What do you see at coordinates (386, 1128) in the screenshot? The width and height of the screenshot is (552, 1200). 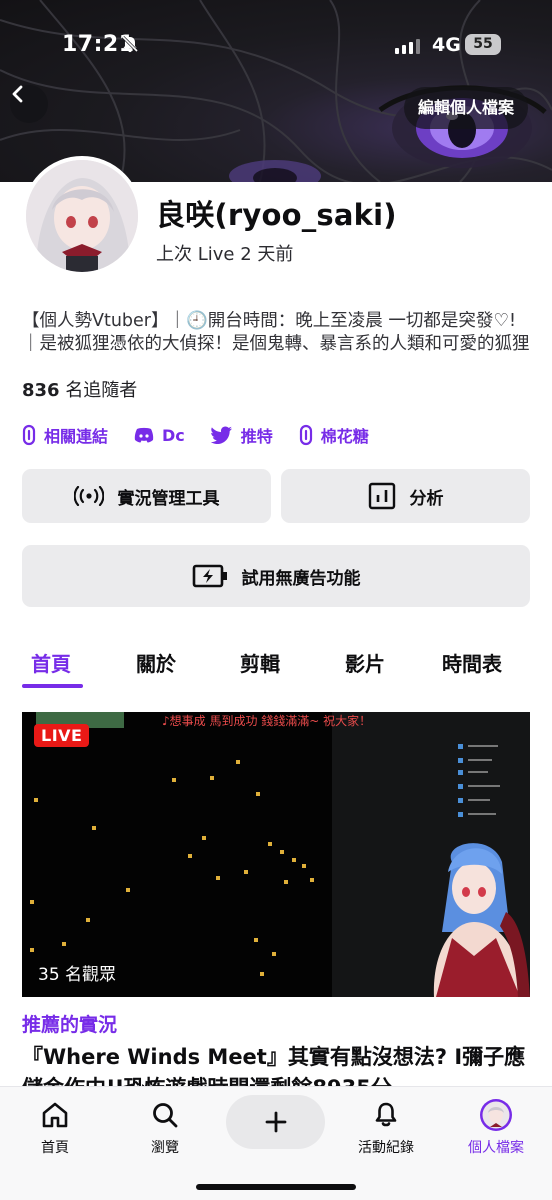 I see `nav-activity: 活動紀錄` at bounding box center [386, 1128].